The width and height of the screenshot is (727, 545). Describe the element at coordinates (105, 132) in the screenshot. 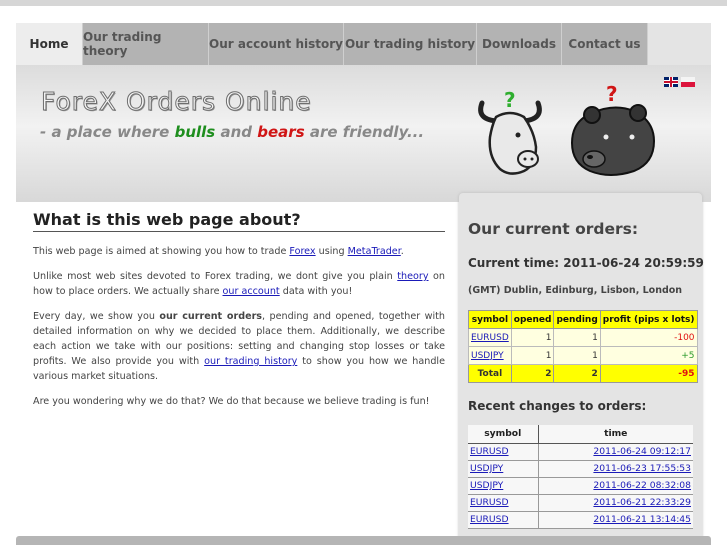

I see `tagline-prefix: - a place where` at that location.